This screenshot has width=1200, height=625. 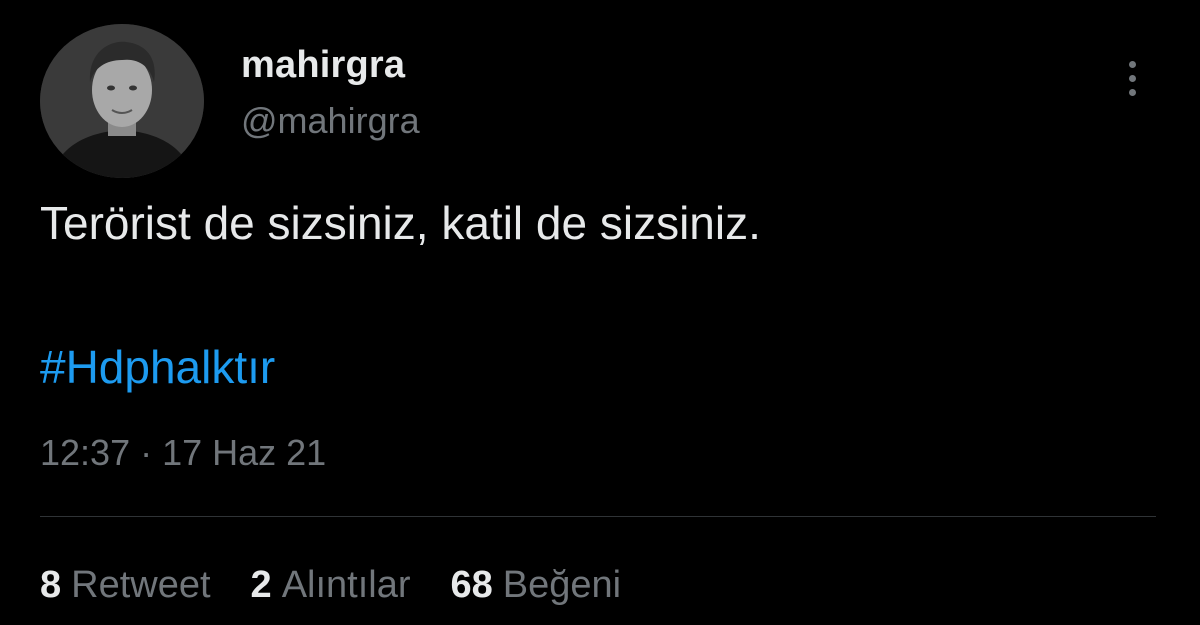 I want to click on user-handle: @mahirgra, so click(x=330, y=121).